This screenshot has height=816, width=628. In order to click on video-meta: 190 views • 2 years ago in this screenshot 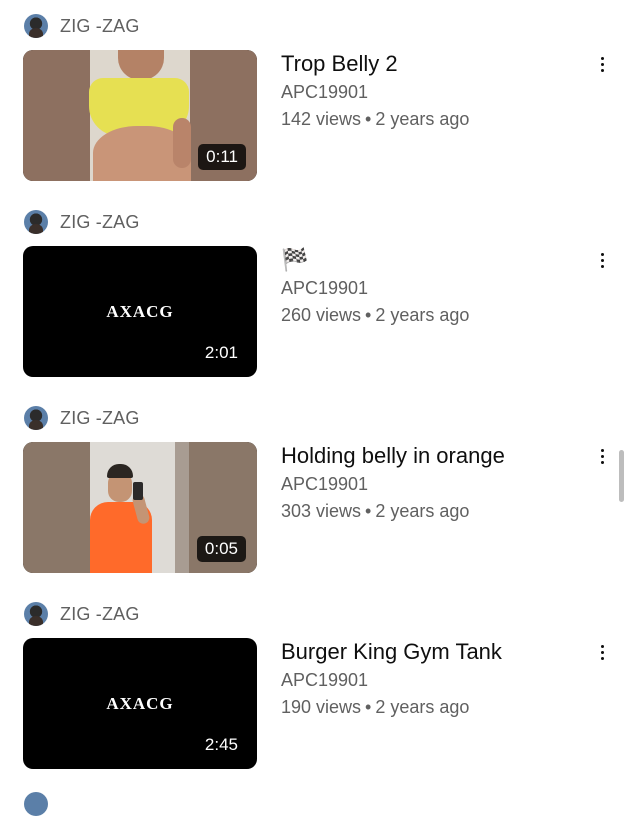, I will do `click(431, 707)`.